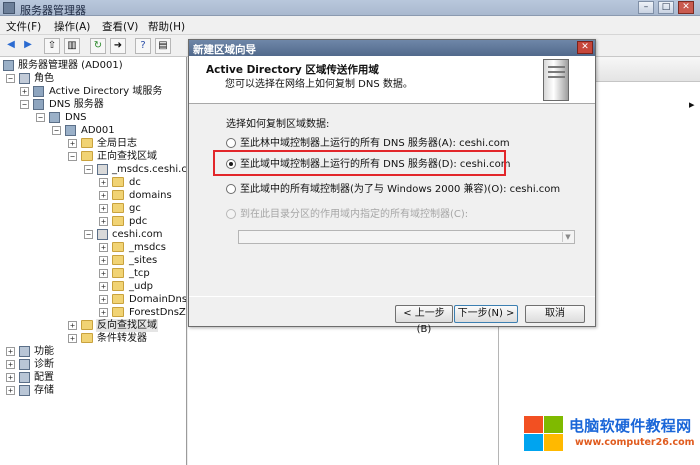 This screenshot has width=700, height=465. I want to click on dialog-title: 新建区域向导, so click(224, 50).